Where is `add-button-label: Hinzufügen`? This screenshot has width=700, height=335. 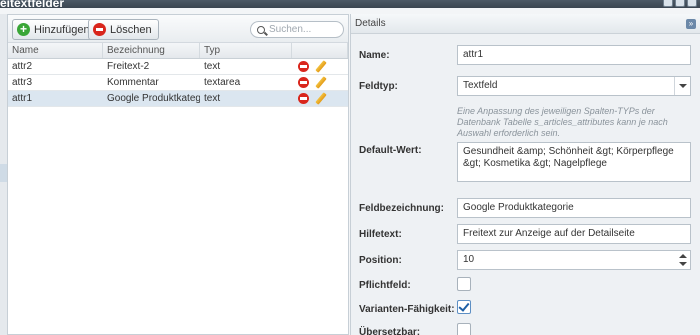
add-button-label: Hinzufügen is located at coordinates (62, 29).